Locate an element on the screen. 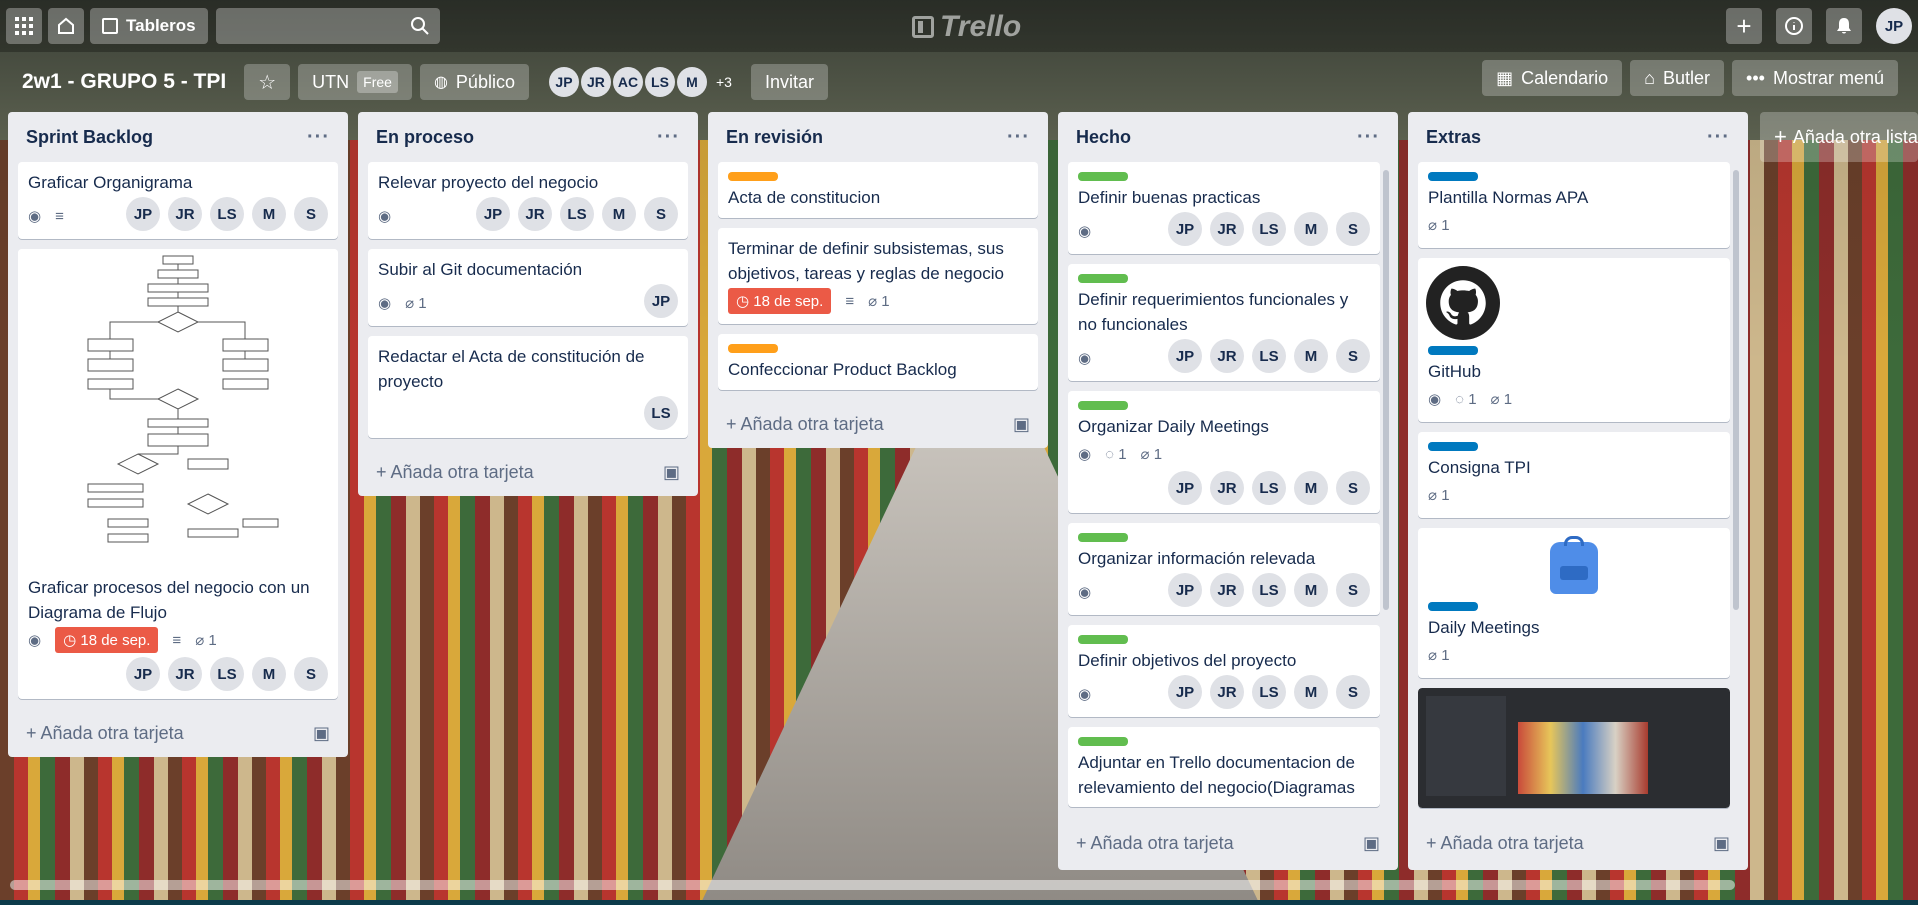  trello-logo: Trello is located at coordinates (966, 27).